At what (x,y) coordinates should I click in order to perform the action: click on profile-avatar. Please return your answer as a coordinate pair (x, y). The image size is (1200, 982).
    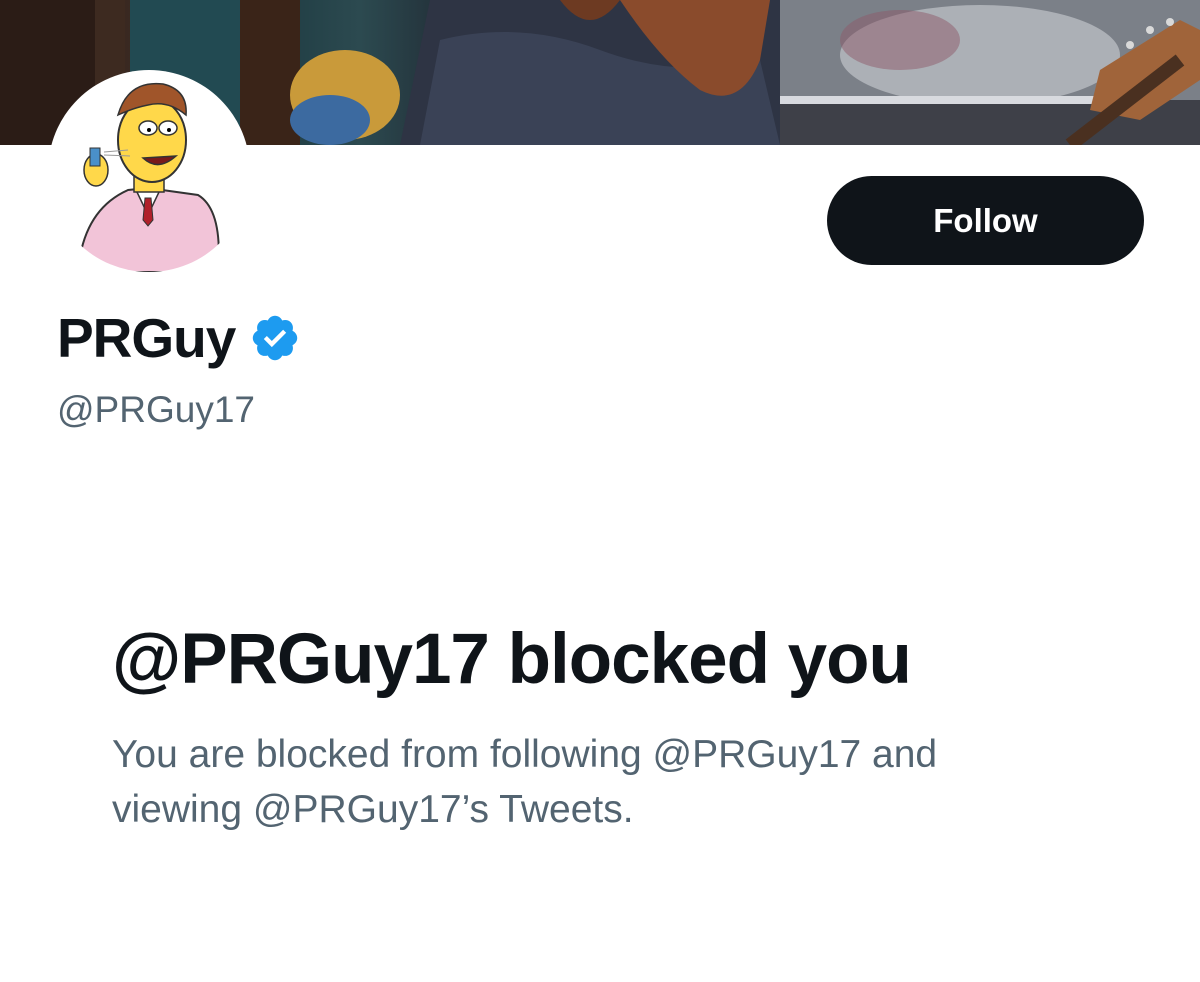
    Looking at the image, I should click on (149, 171).